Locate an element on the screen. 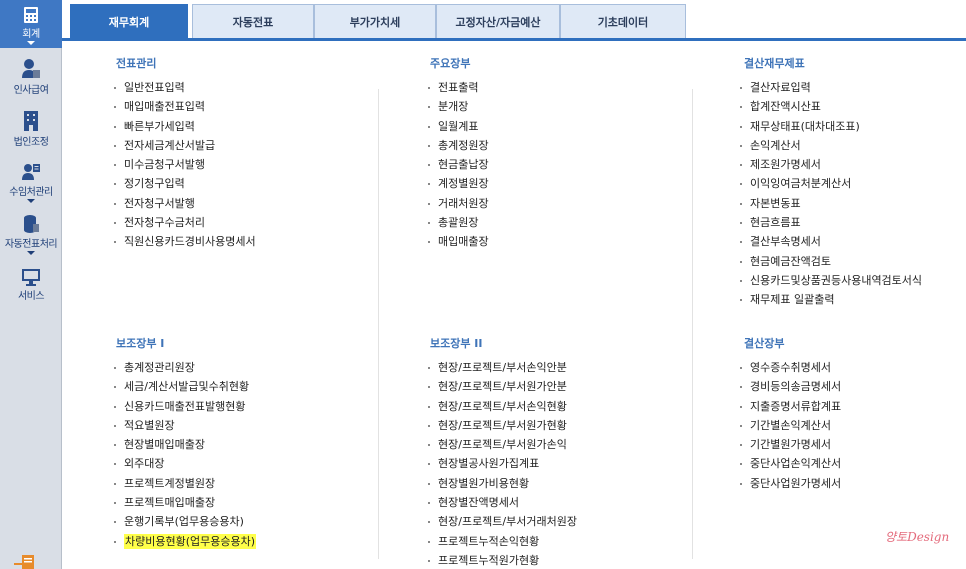 The width and height of the screenshot is (966, 569). list-item: 중단사업원가명세서 is located at coordinates (789, 483).